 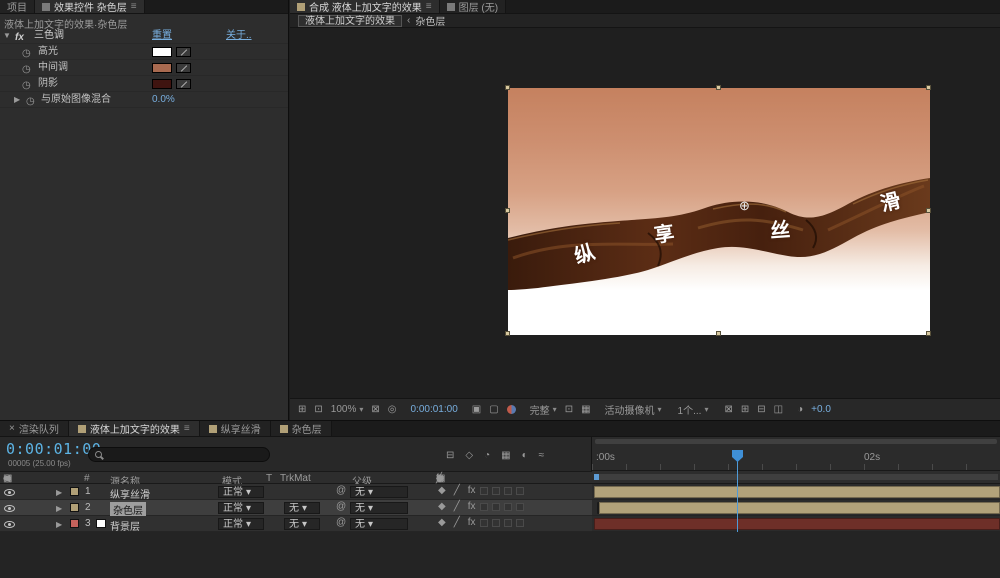 What do you see at coordinates (473, 7) in the screenshot?
I see `tab-layer: 图层 (无)` at bounding box center [473, 7].